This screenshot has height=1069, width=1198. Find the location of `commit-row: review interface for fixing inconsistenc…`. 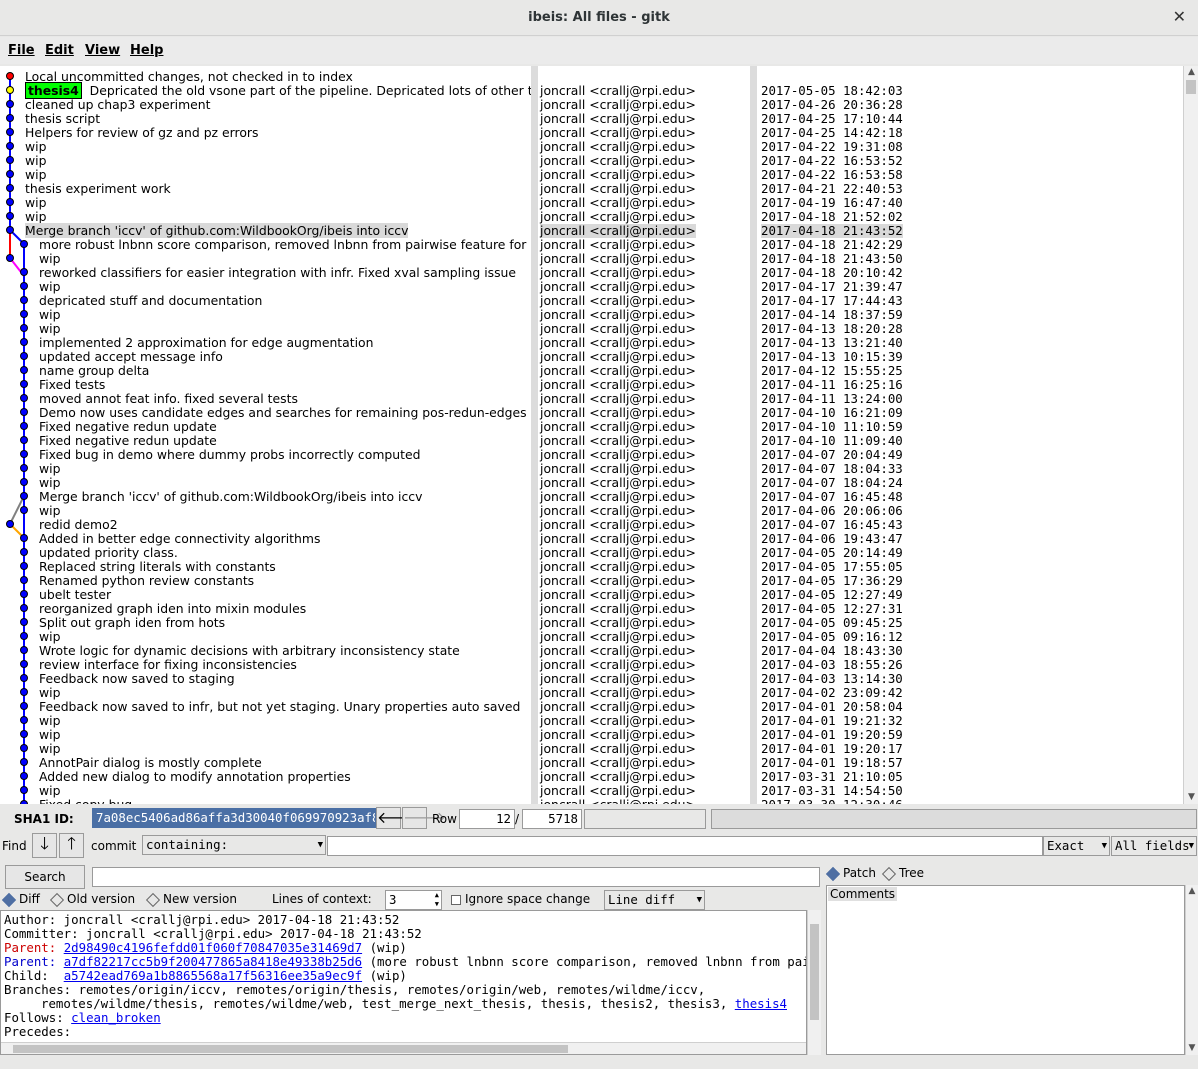

commit-row: review interface for fixing inconsistenc… is located at coordinates (168, 665).